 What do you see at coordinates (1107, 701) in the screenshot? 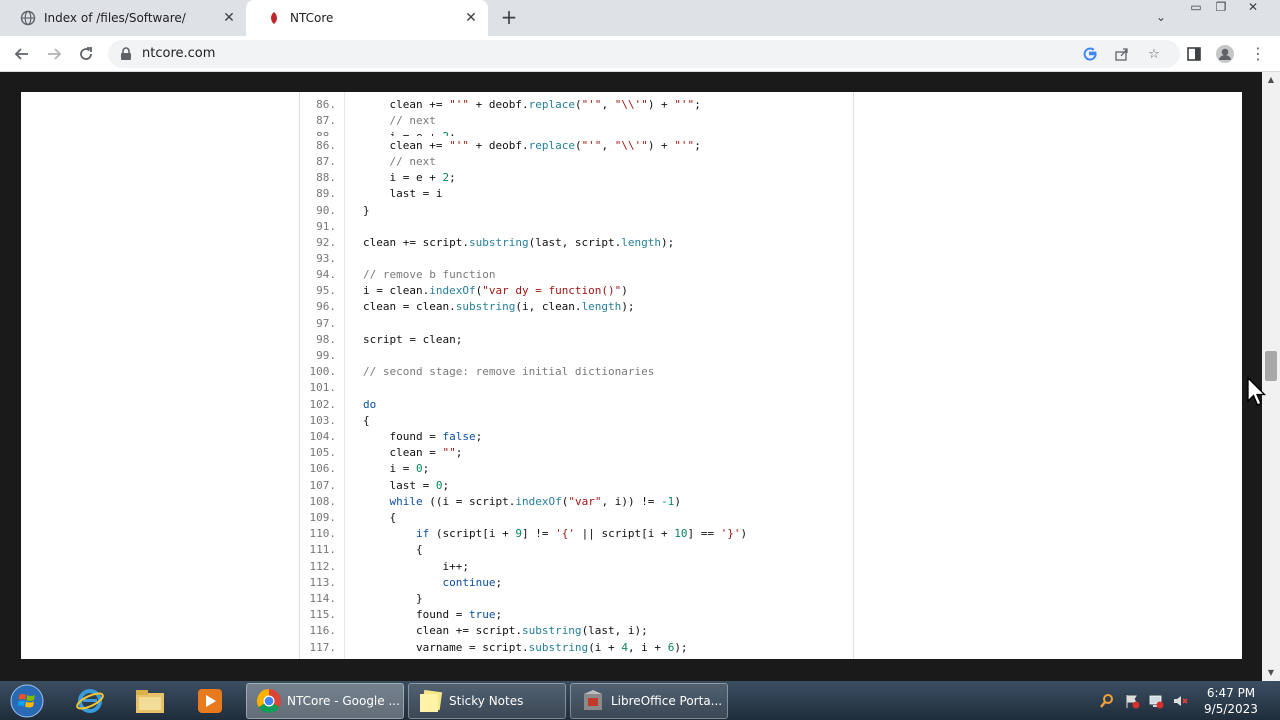
I see `search-tray-icon` at bounding box center [1107, 701].